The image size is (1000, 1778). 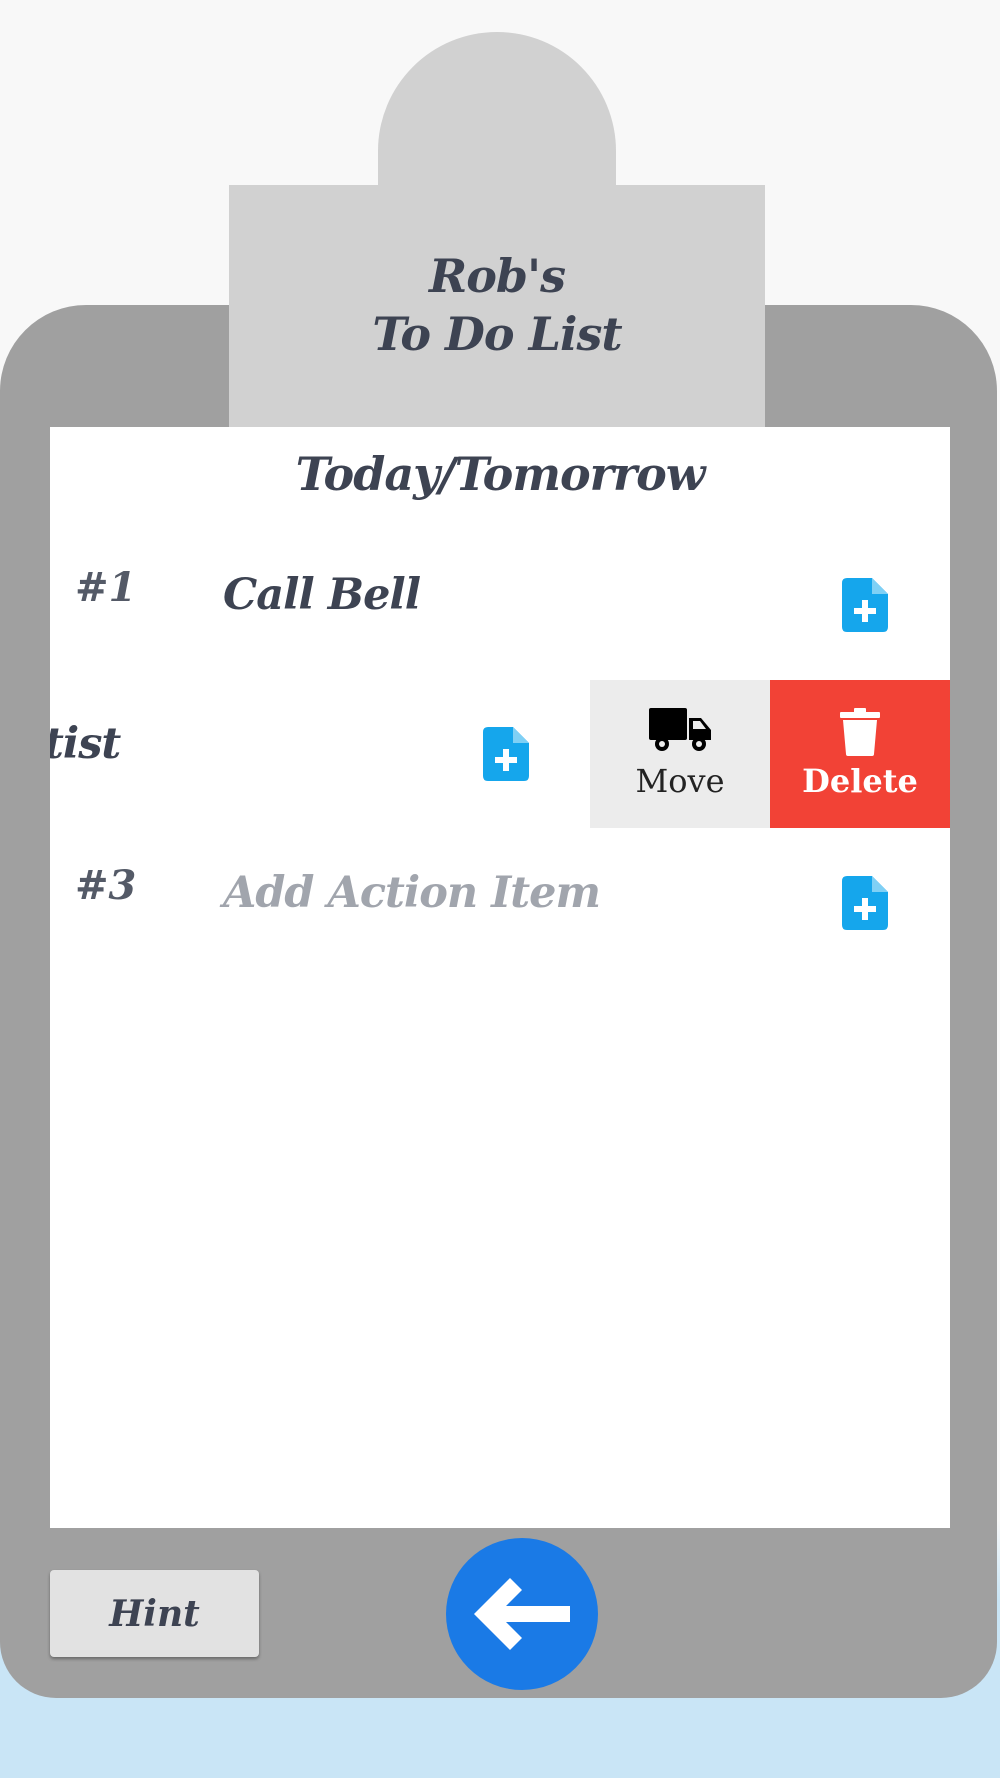 I want to click on clipboard-tab: Rob's To Do List, so click(x=497, y=310).